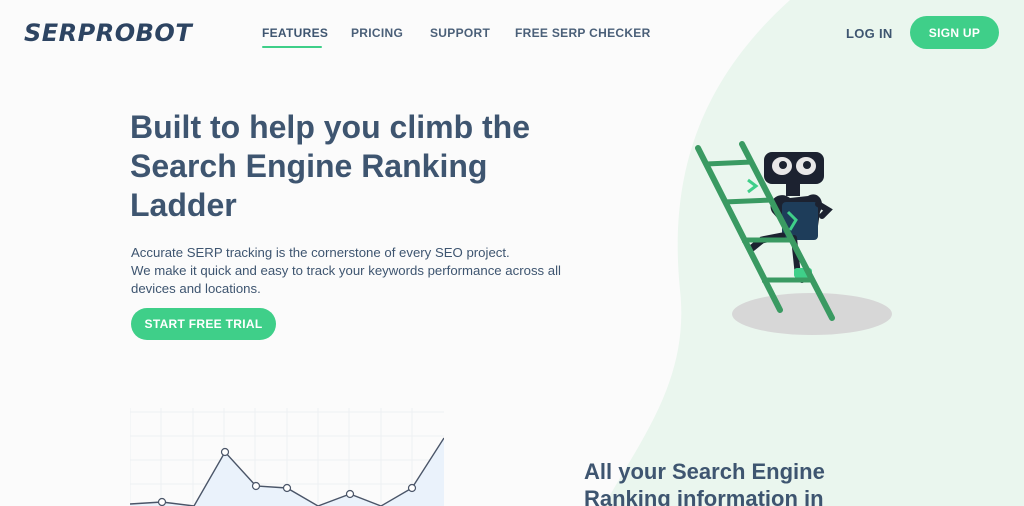 The width and height of the screenshot is (1024, 506). I want to click on start-free-trial-button: START FREE TRIAL, so click(203, 324).